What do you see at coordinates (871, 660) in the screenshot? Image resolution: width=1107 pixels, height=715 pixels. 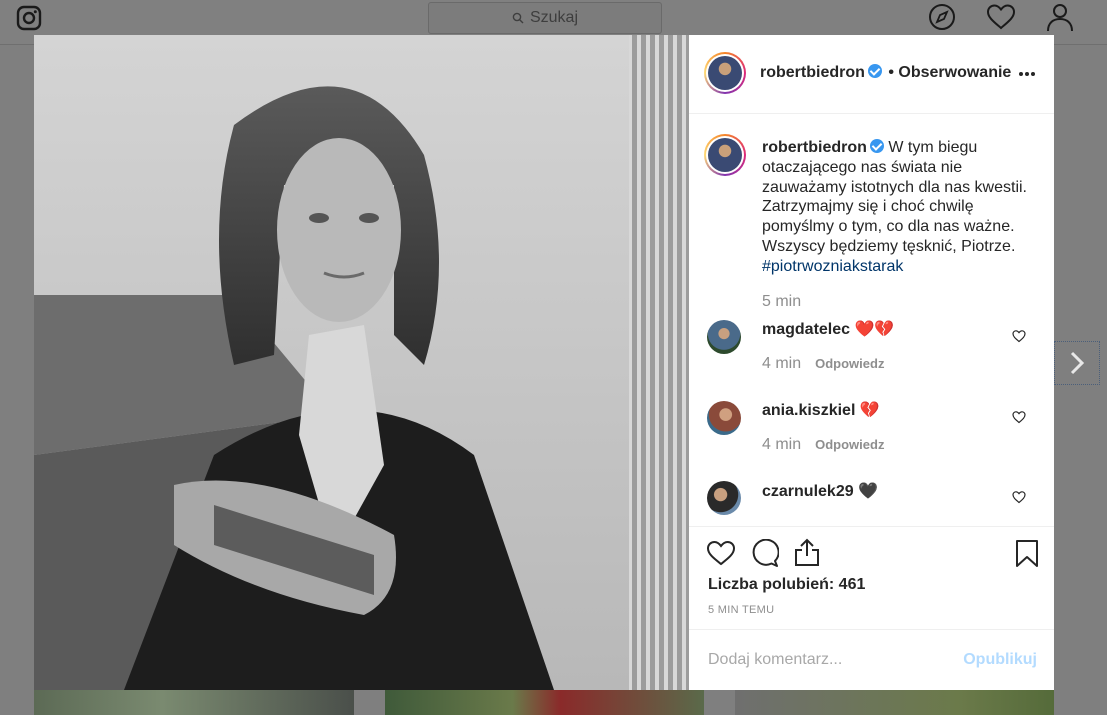 I see `add-comment-bar: Dodaj komentarz... Opublikuj` at bounding box center [871, 660].